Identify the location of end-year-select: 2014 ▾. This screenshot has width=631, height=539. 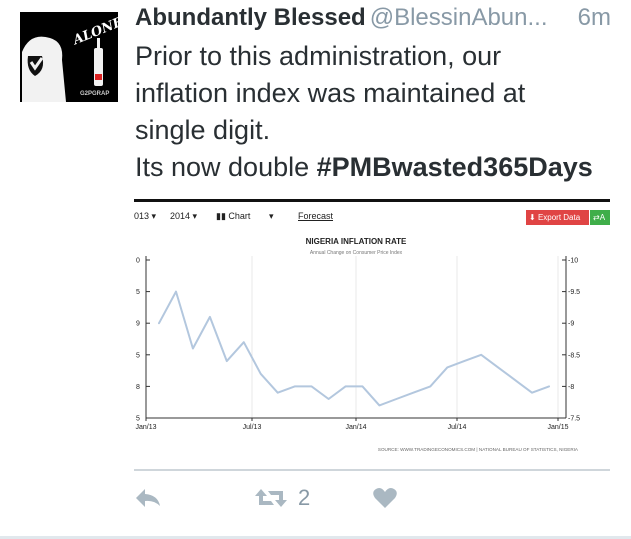
(183, 216).